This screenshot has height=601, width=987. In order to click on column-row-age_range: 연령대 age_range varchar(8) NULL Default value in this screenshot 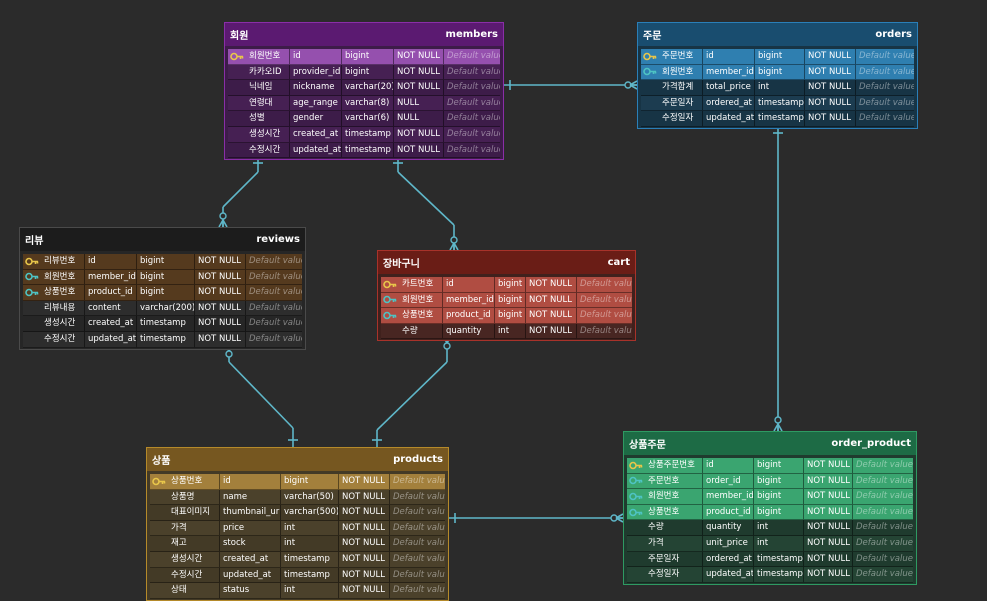, I will do `click(364, 103)`.